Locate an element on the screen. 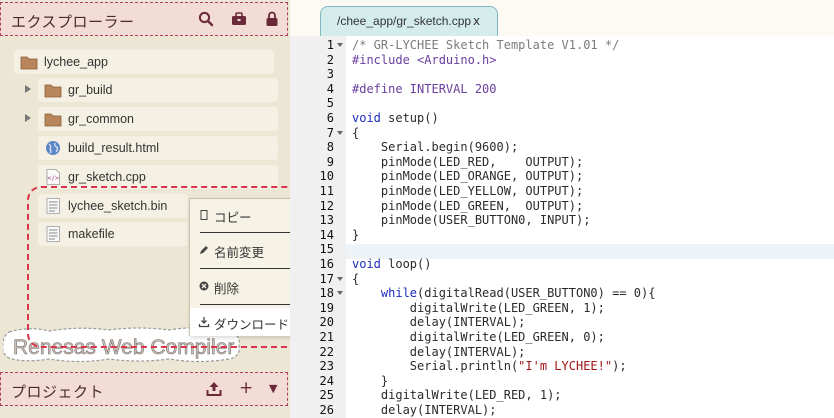  tree-item-label: gr_common is located at coordinates (101, 119).